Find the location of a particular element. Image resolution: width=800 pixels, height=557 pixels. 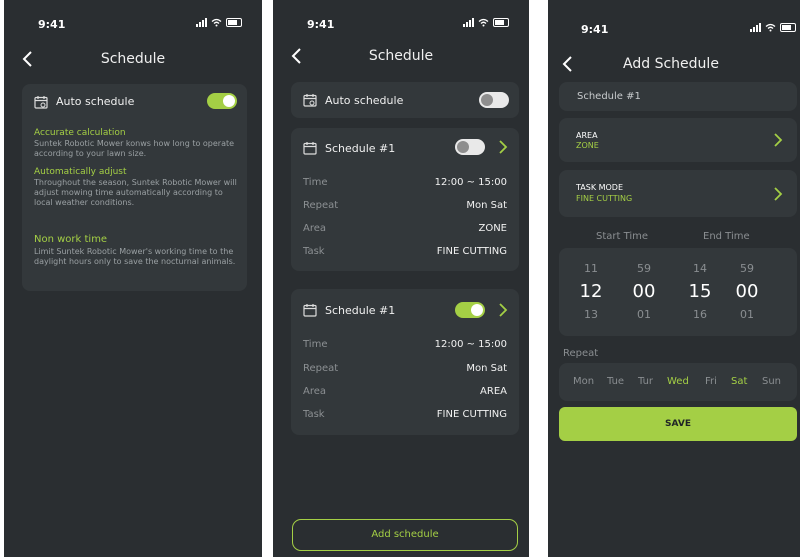

picker-start-hour-prev: 11 is located at coordinates (591, 268).